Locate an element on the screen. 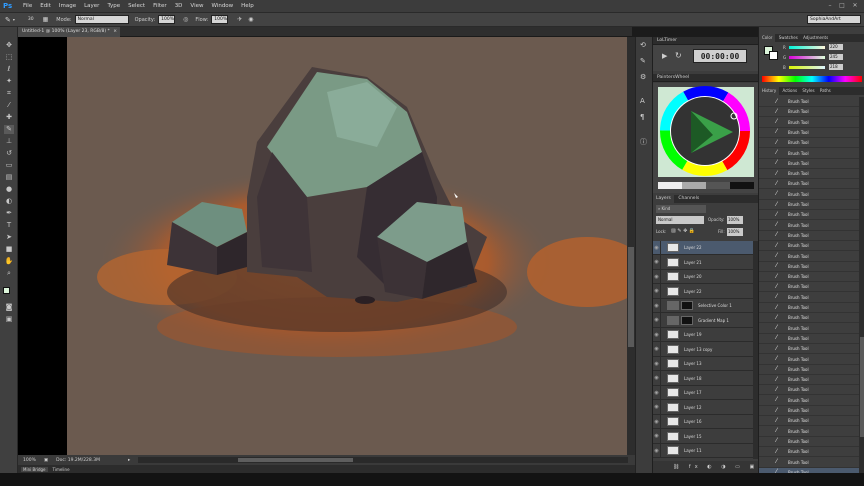 This screenshot has width=864, height=486. info-icon: ⓘ is located at coordinates (643, 142).